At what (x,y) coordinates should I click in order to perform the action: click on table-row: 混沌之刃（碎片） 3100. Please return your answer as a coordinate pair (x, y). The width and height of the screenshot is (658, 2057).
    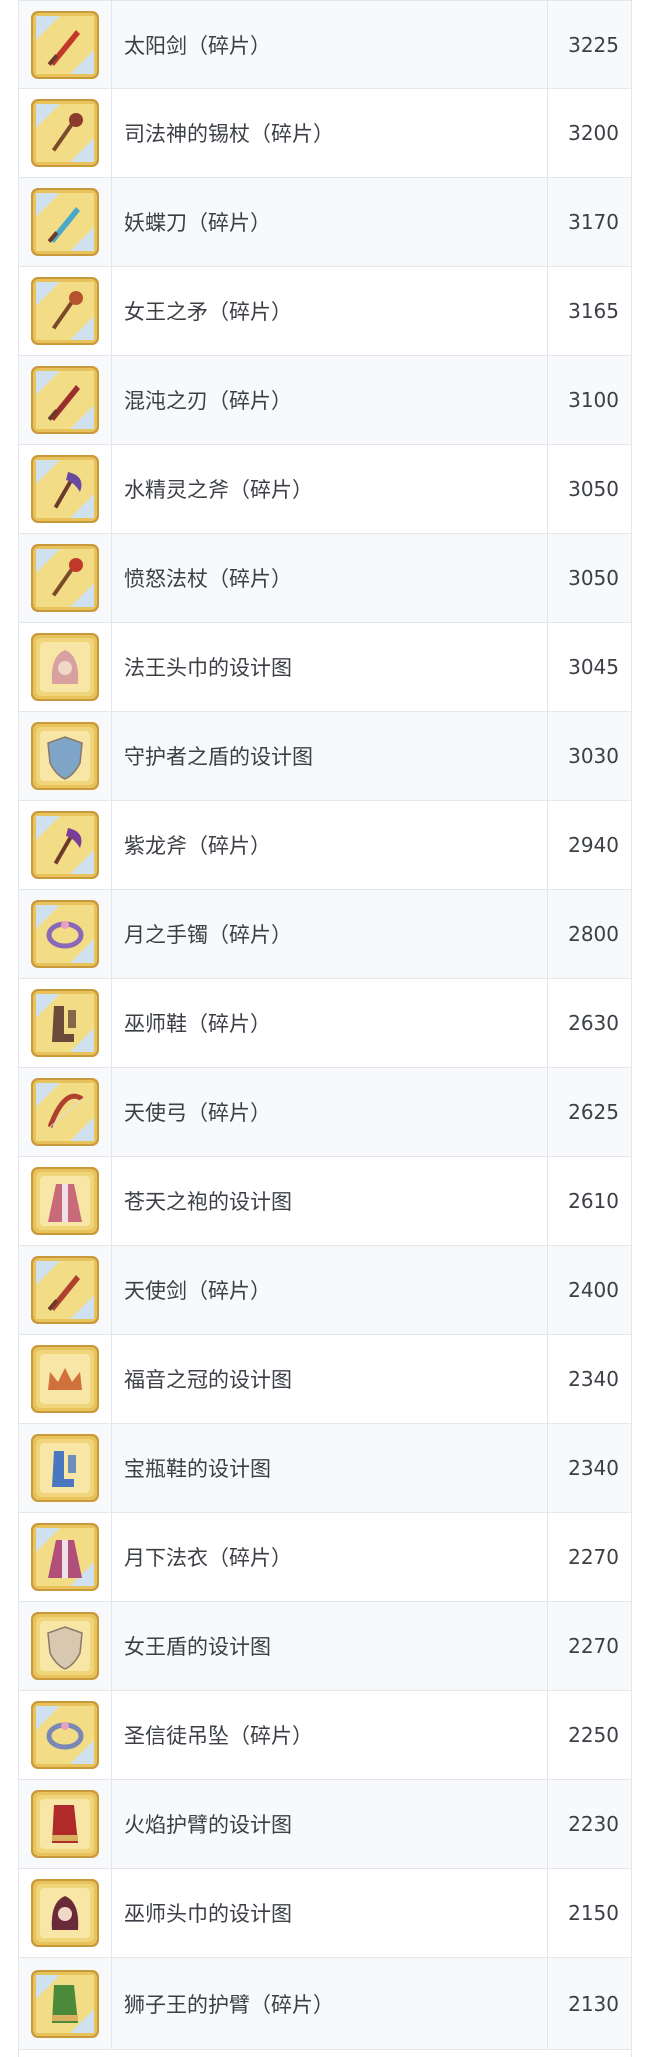
    Looking at the image, I should click on (325, 400).